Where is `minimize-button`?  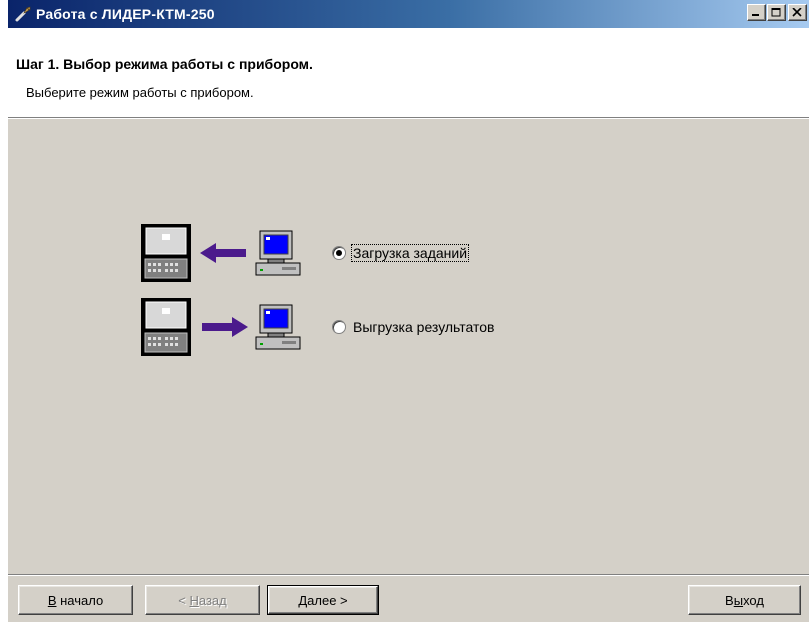
minimize-button is located at coordinates (756, 12).